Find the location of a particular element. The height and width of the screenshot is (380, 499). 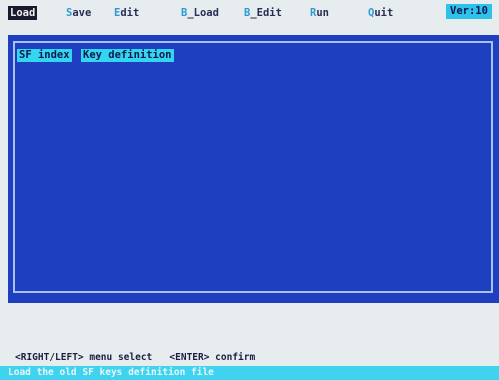

column-header-key-definition: Key definition is located at coordinates (127, 55).